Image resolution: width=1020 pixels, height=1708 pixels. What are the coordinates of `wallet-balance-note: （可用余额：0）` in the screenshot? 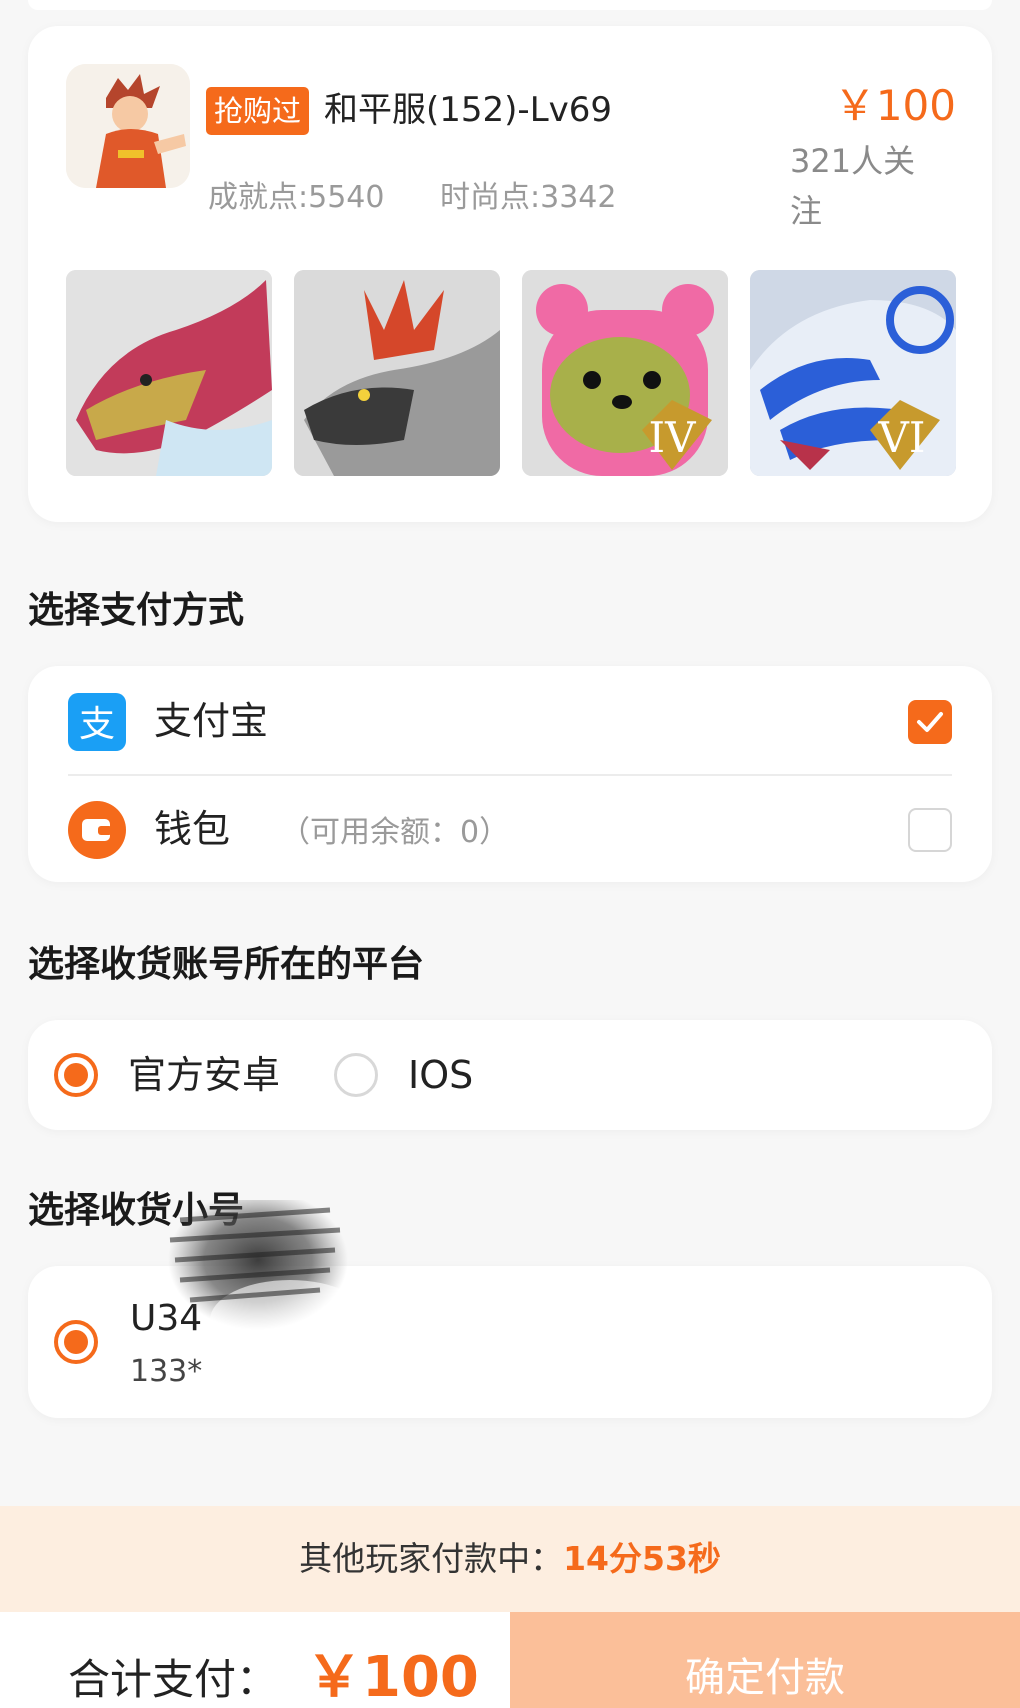 It's located at (395, 832).